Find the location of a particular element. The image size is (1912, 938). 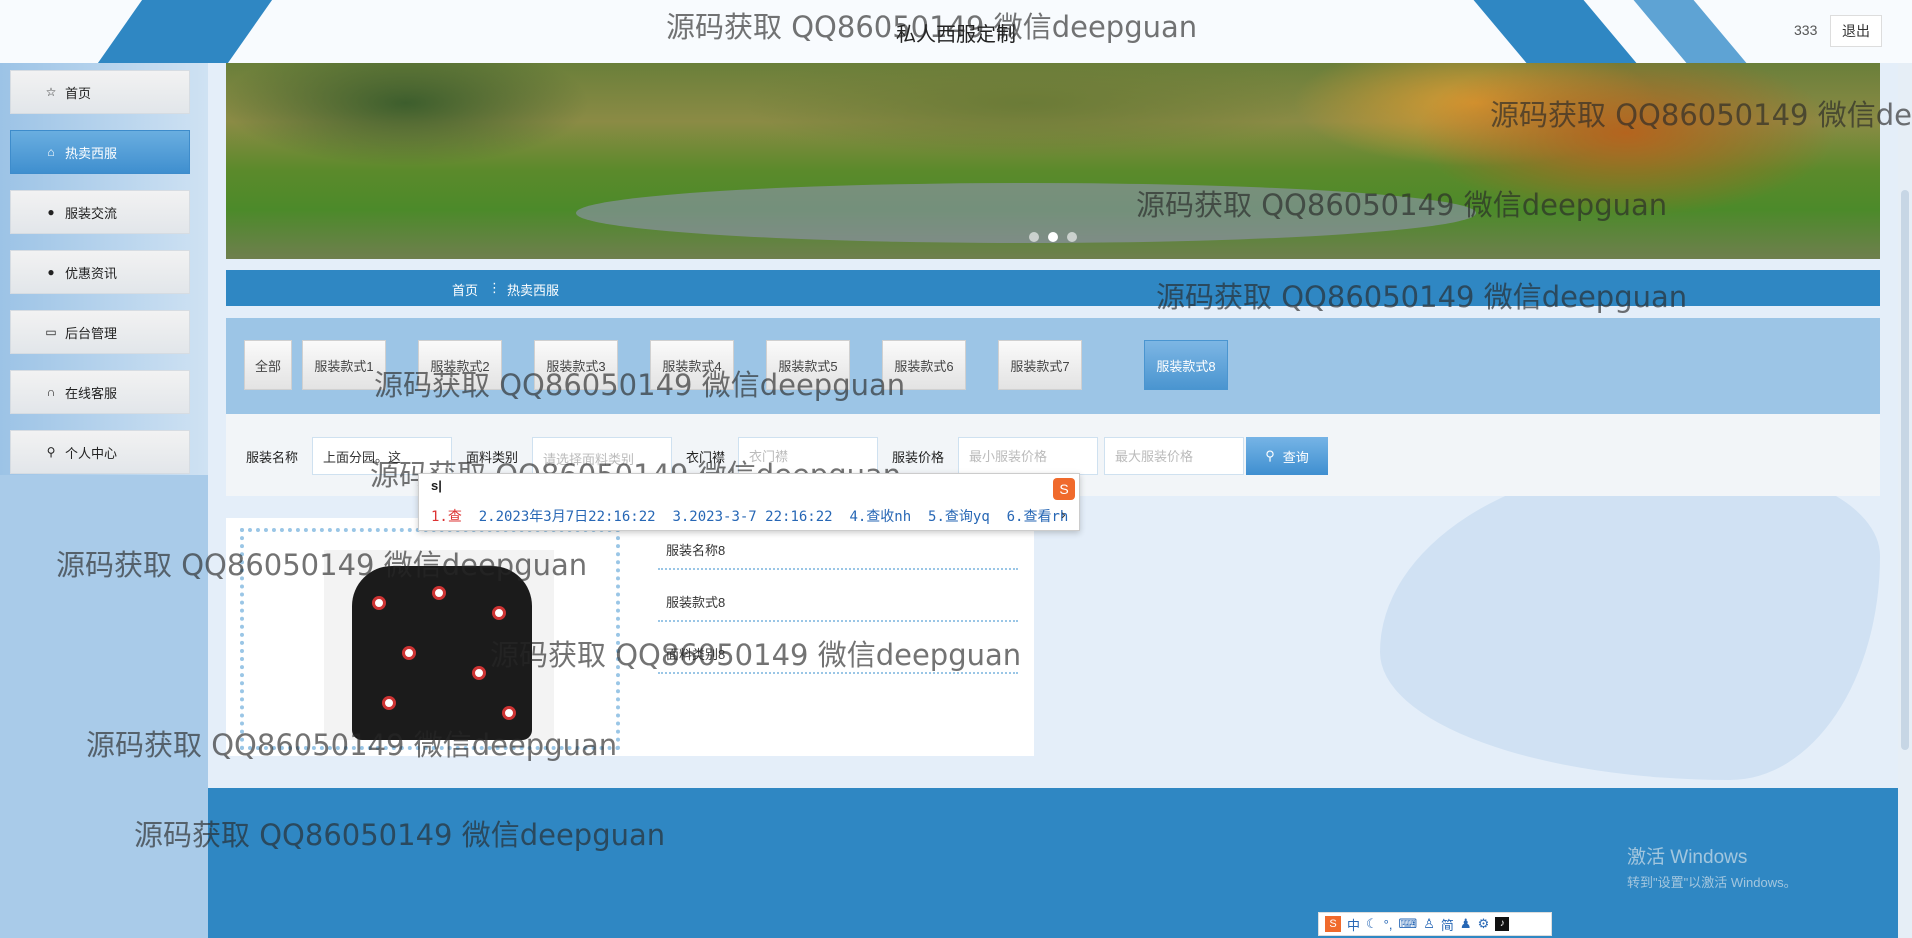

ime-candidate: 3.2023-3-7 22:16:22 is located at coordinates (752, 517).